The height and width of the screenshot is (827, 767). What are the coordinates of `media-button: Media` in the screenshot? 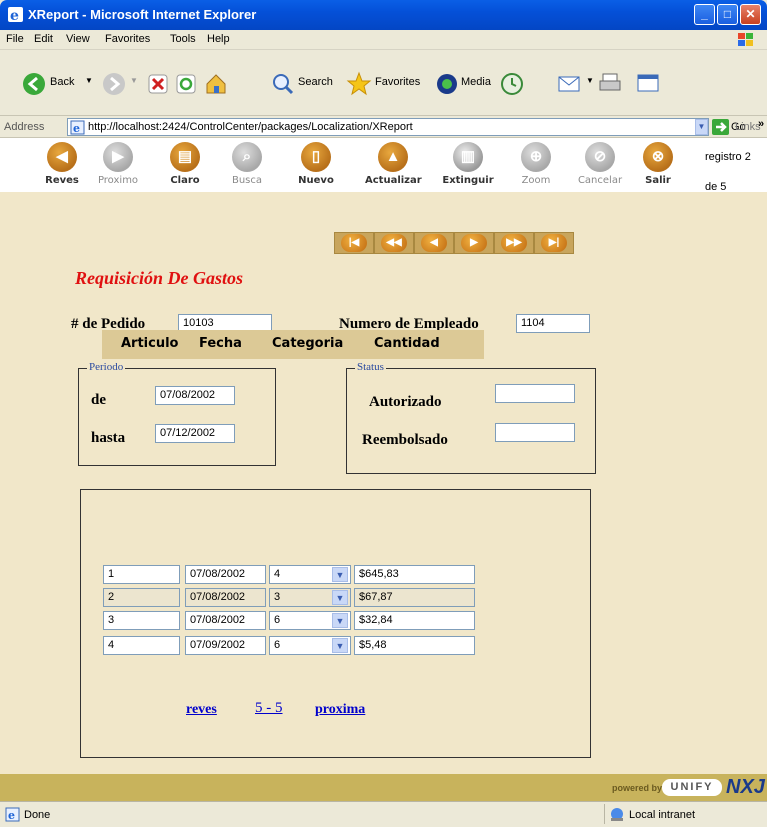 It's located at (476, 82).